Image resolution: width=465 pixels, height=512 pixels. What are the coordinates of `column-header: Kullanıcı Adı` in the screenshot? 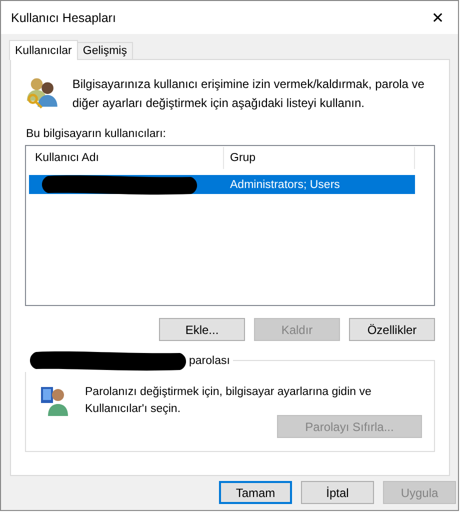 It's located at (126, 158).